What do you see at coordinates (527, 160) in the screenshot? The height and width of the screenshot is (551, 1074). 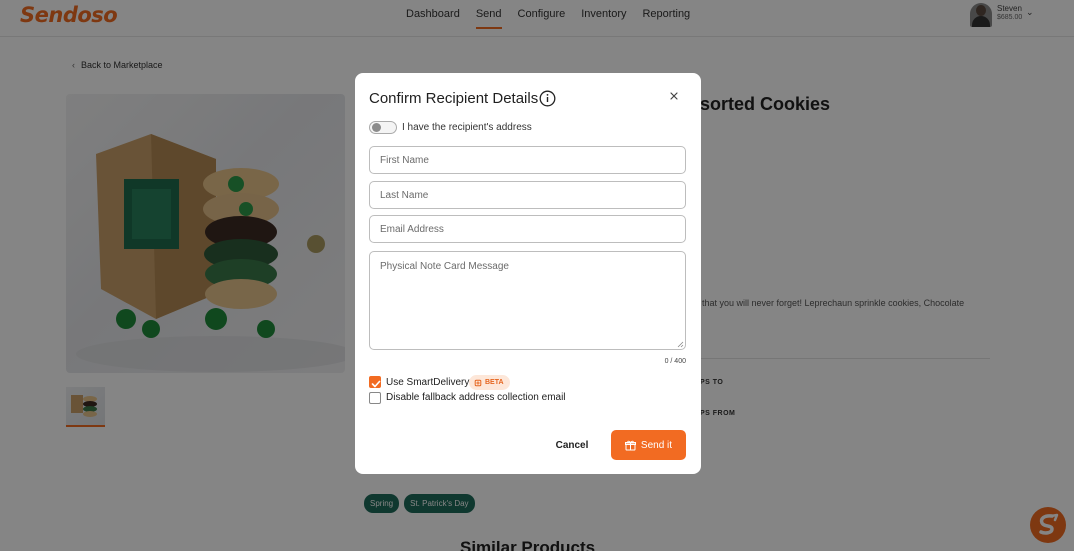 I see `first-name-field` at bounding box center [527, 160].